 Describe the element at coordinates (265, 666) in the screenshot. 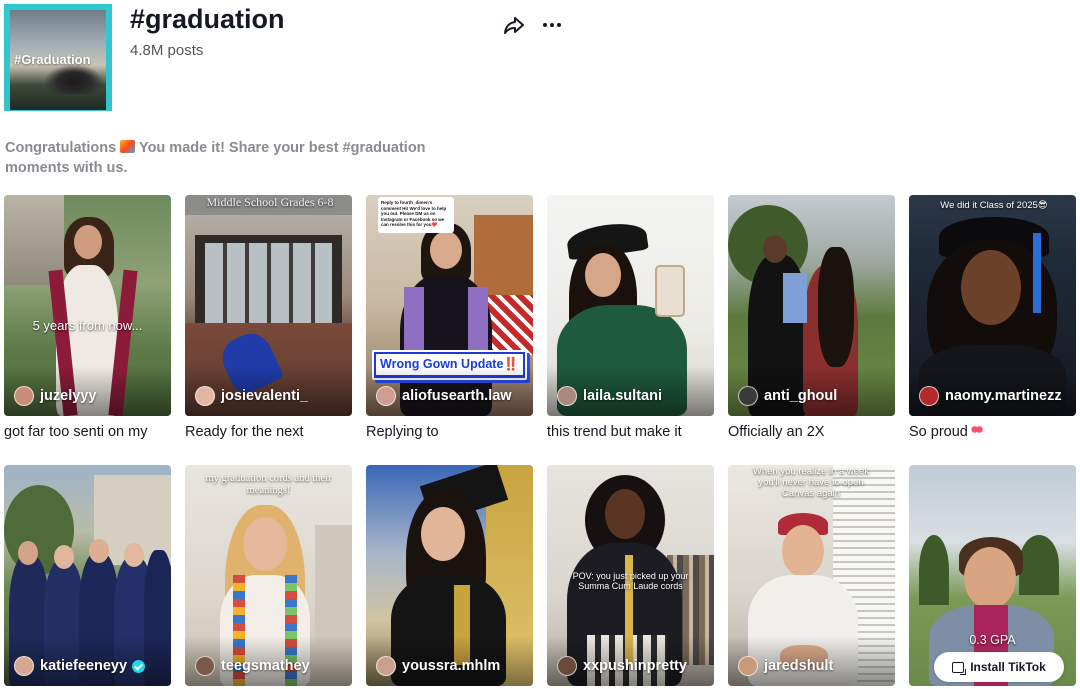

I see `username: teegsmathey` at that location.